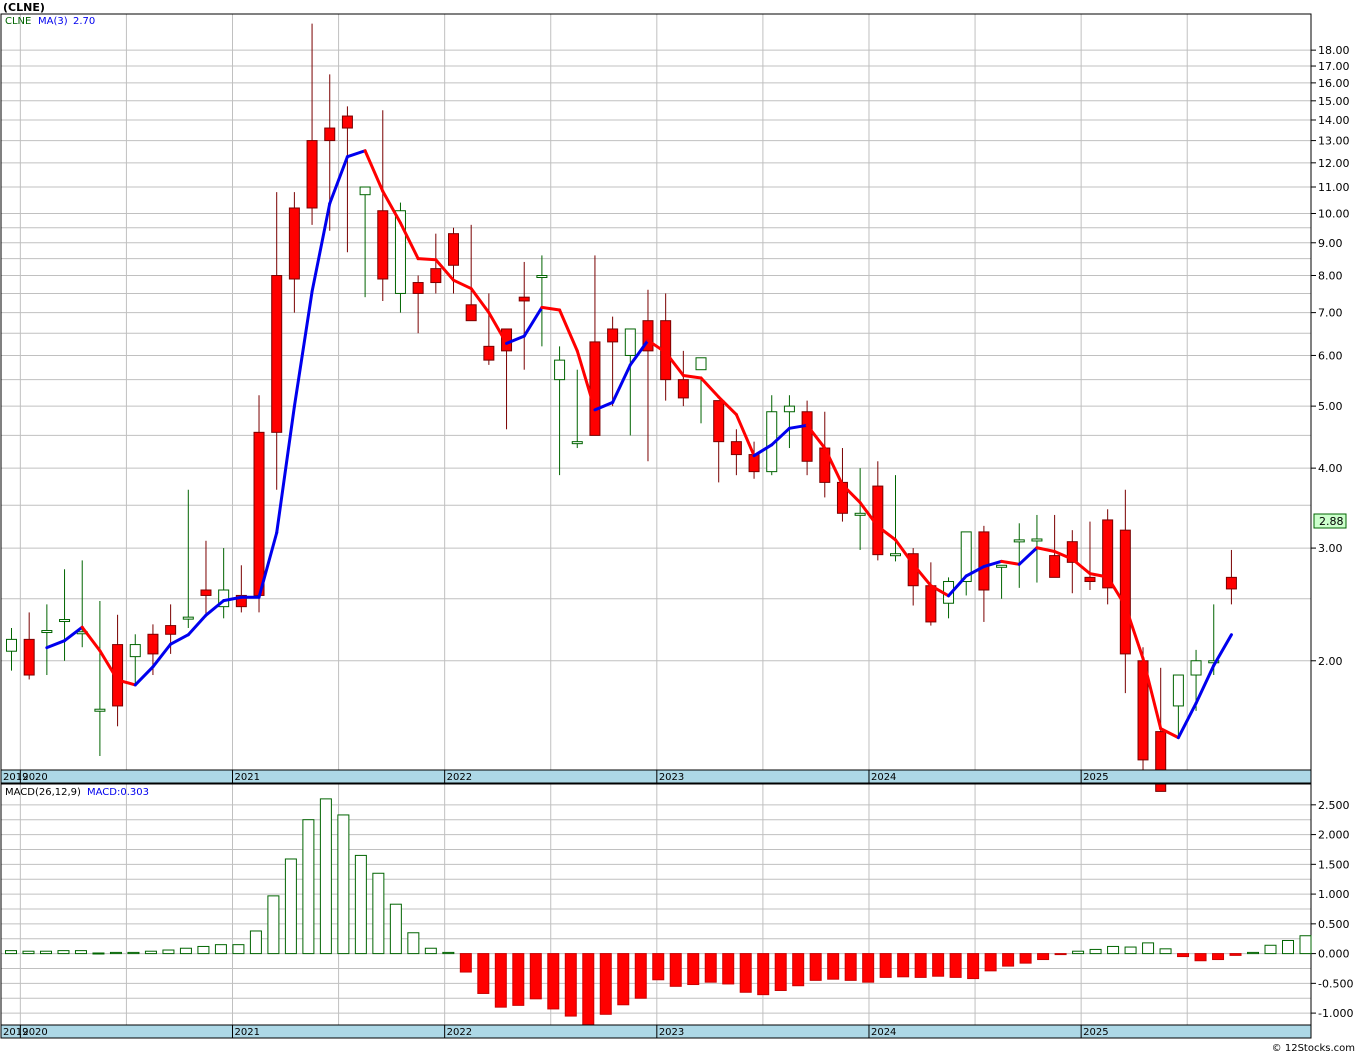 This screenshot has width=1360, height=1056. Describe the element at coordinates (1330, 661) in the screenshot. I see `price-y-tick-label: 2.00` at that location.